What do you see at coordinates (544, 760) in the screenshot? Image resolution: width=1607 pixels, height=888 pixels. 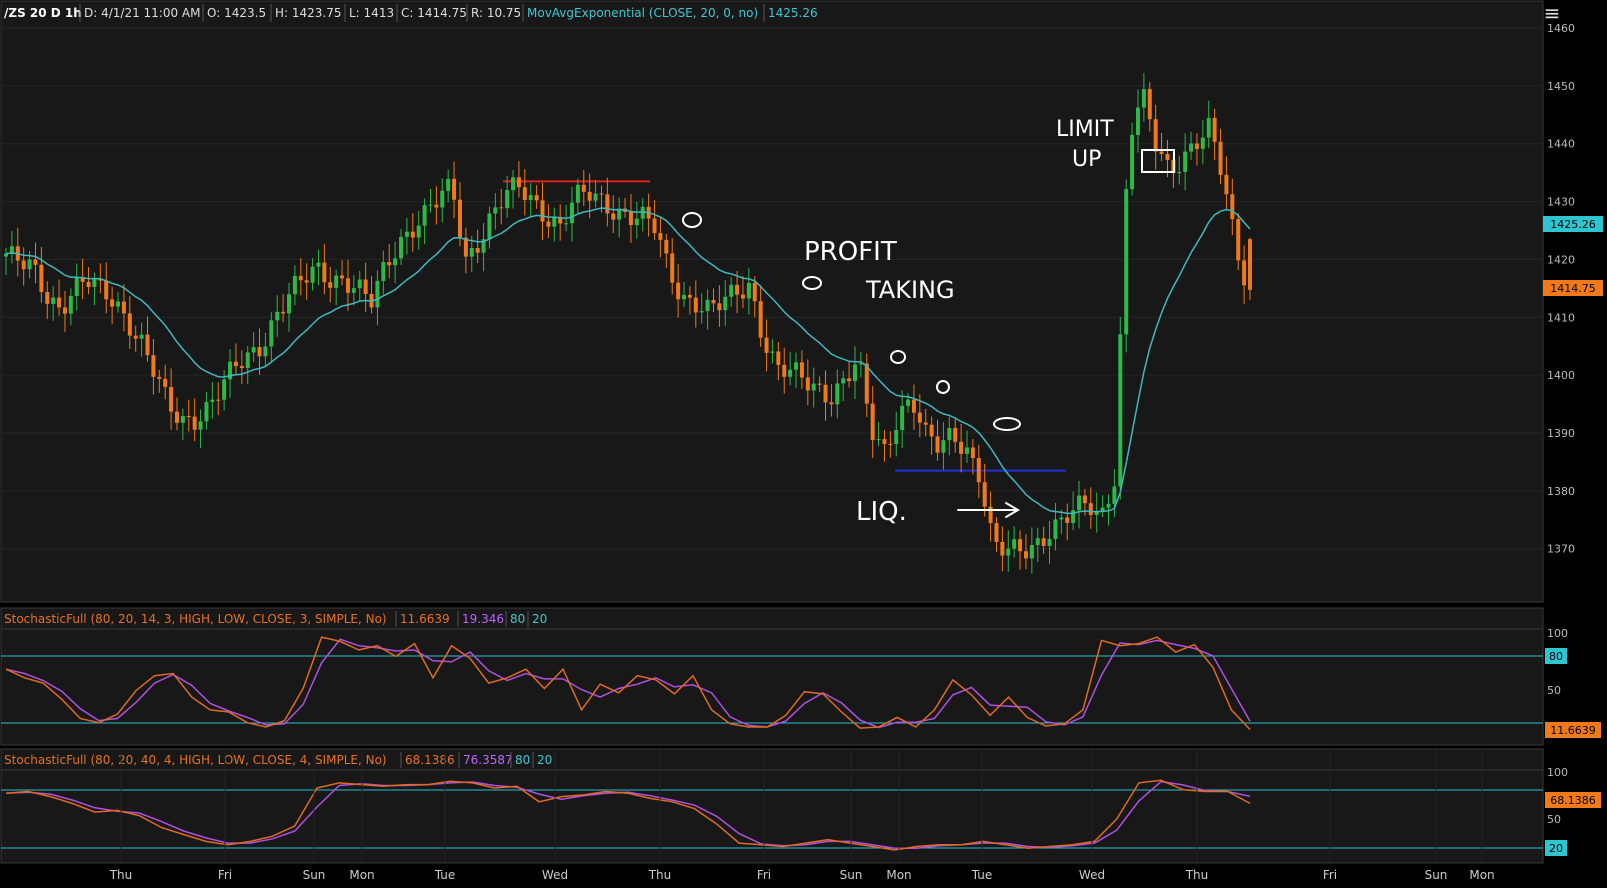 I see `stoch2-under: 20` at bounding box center [544, 760].